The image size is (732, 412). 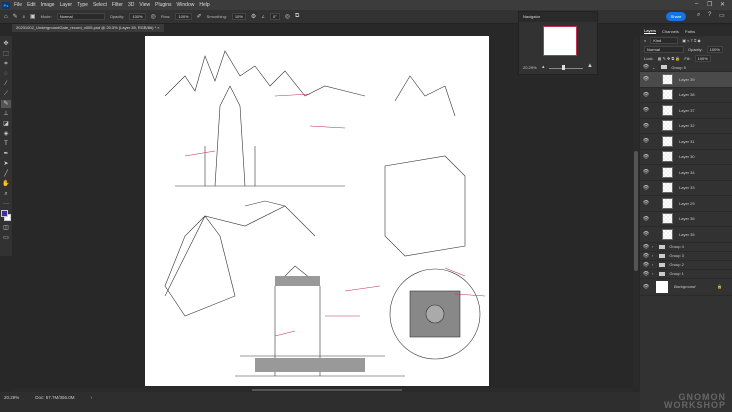 What do you see at coordinates (686, 80) in the screenshot?
I see `layer-row: 👁 Layer 39` at bounding box center [686, 80].